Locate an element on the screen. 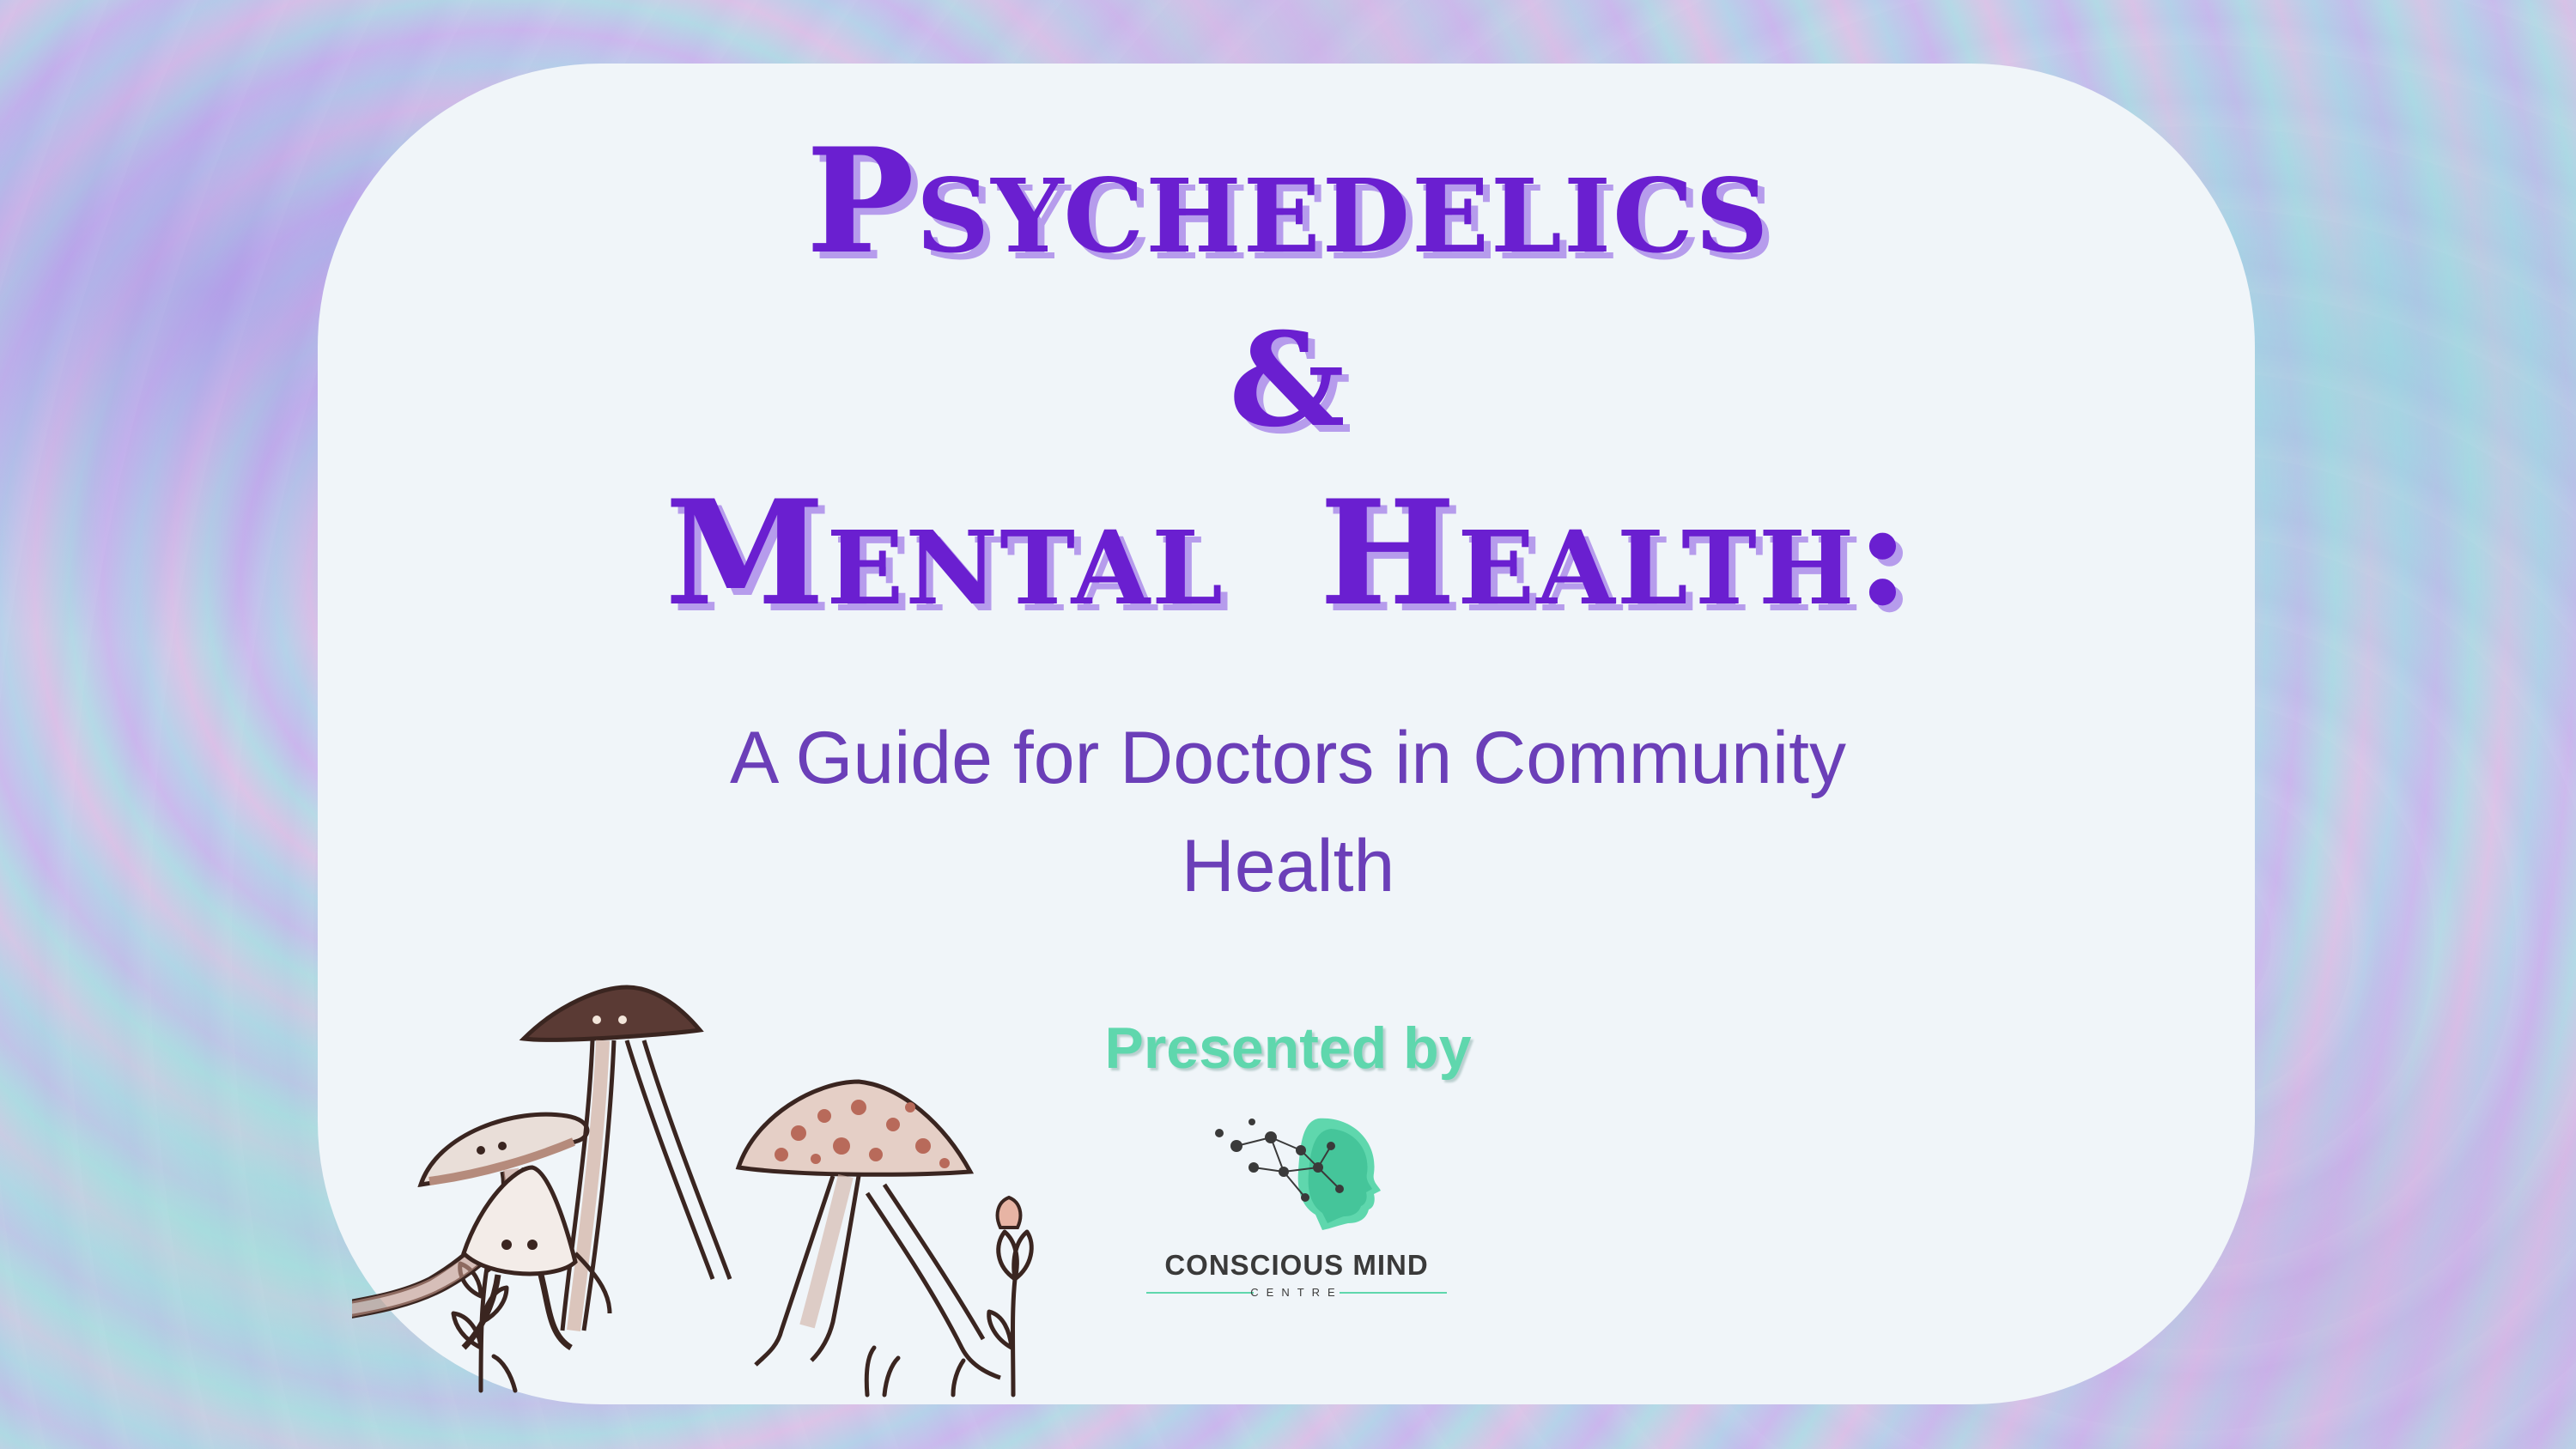 Image resolution: width=2576 pixels, height=1449 pixels. walking-mushrooms-illustration is located at coordinates (693, 1191).